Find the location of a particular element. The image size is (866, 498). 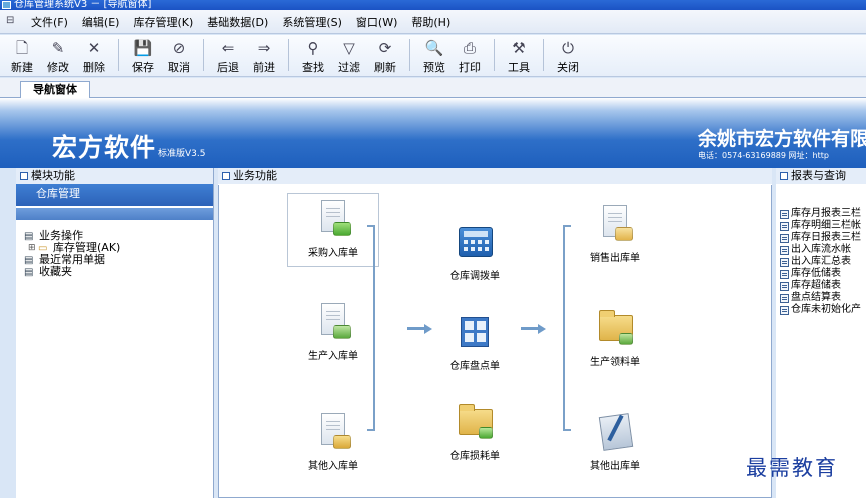

stocktake-icon is located at coordinates (475, 332).